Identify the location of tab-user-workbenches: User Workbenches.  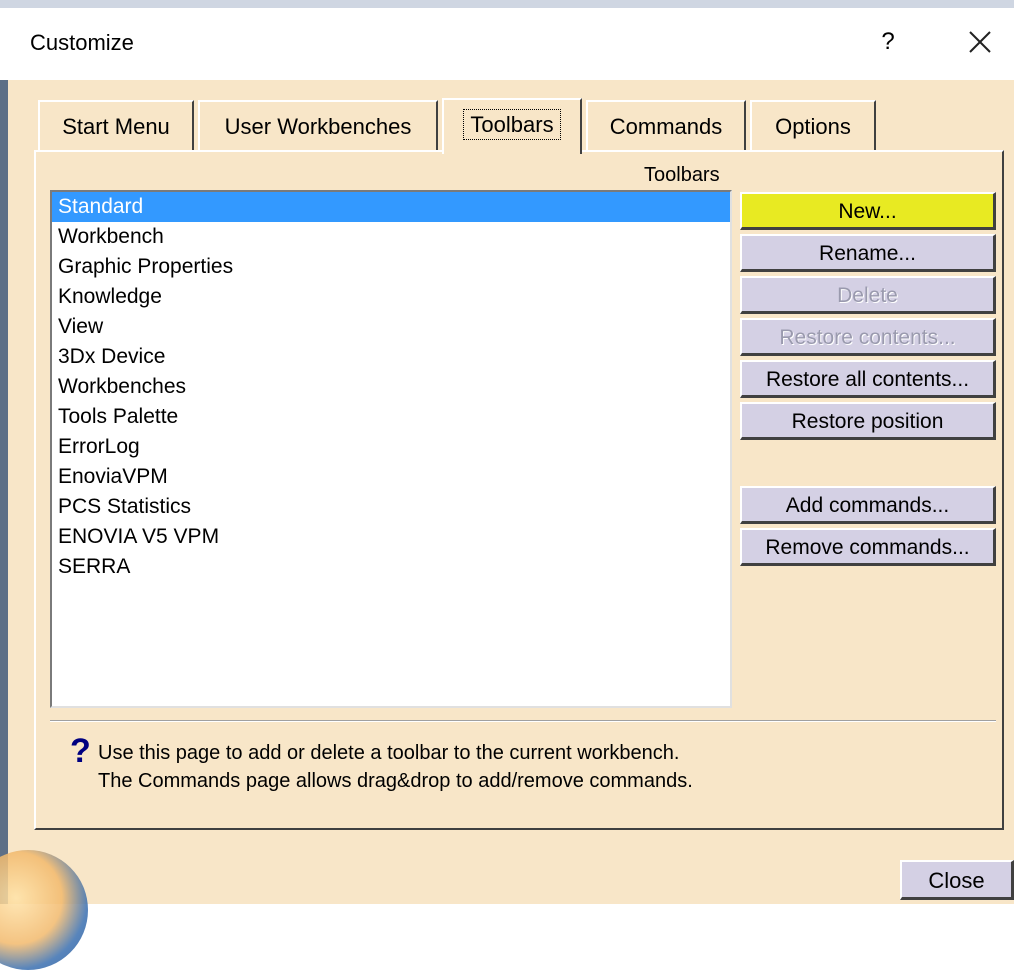
(318, 126).